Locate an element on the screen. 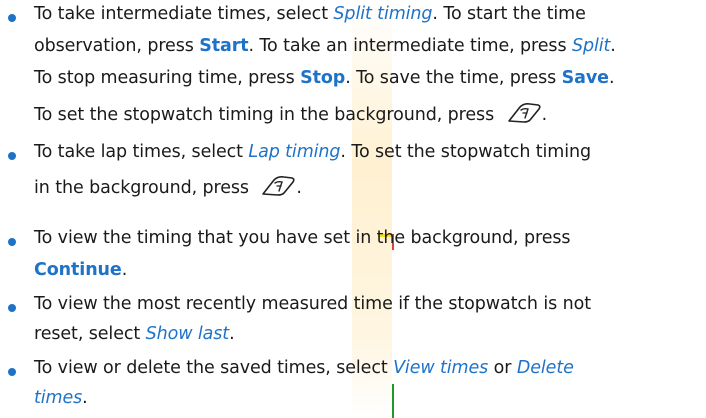 The image size is (706, 418). menu-option-label: Delete is located at coordinates (545, 368).